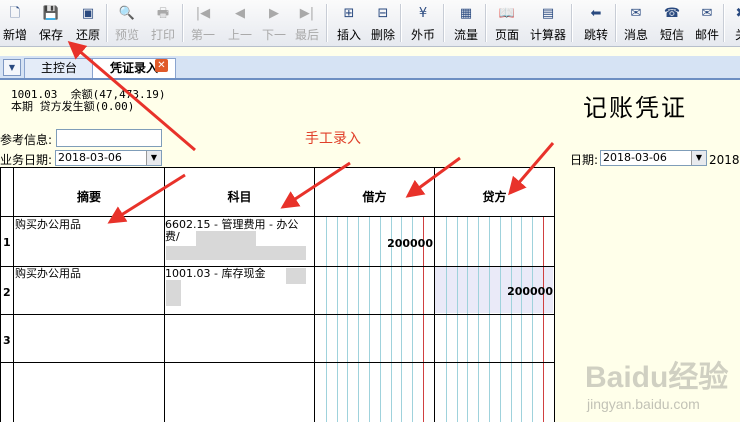  I want to click on baidu-watermark: Baidu经验 jingyan.baidu.com, so click(656, 386).